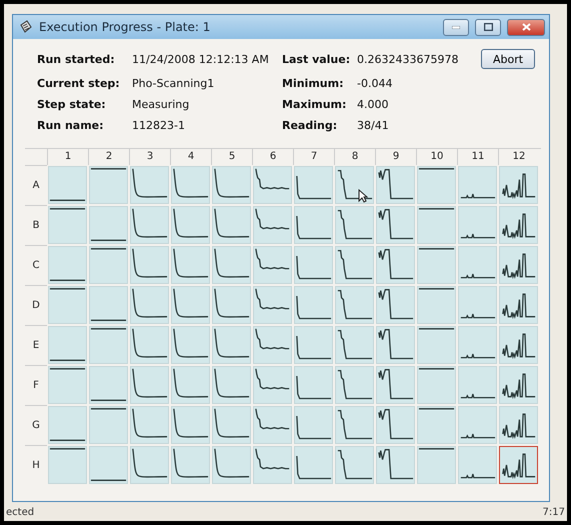  I want to click on abort-button: Abort, so click(508, 59).